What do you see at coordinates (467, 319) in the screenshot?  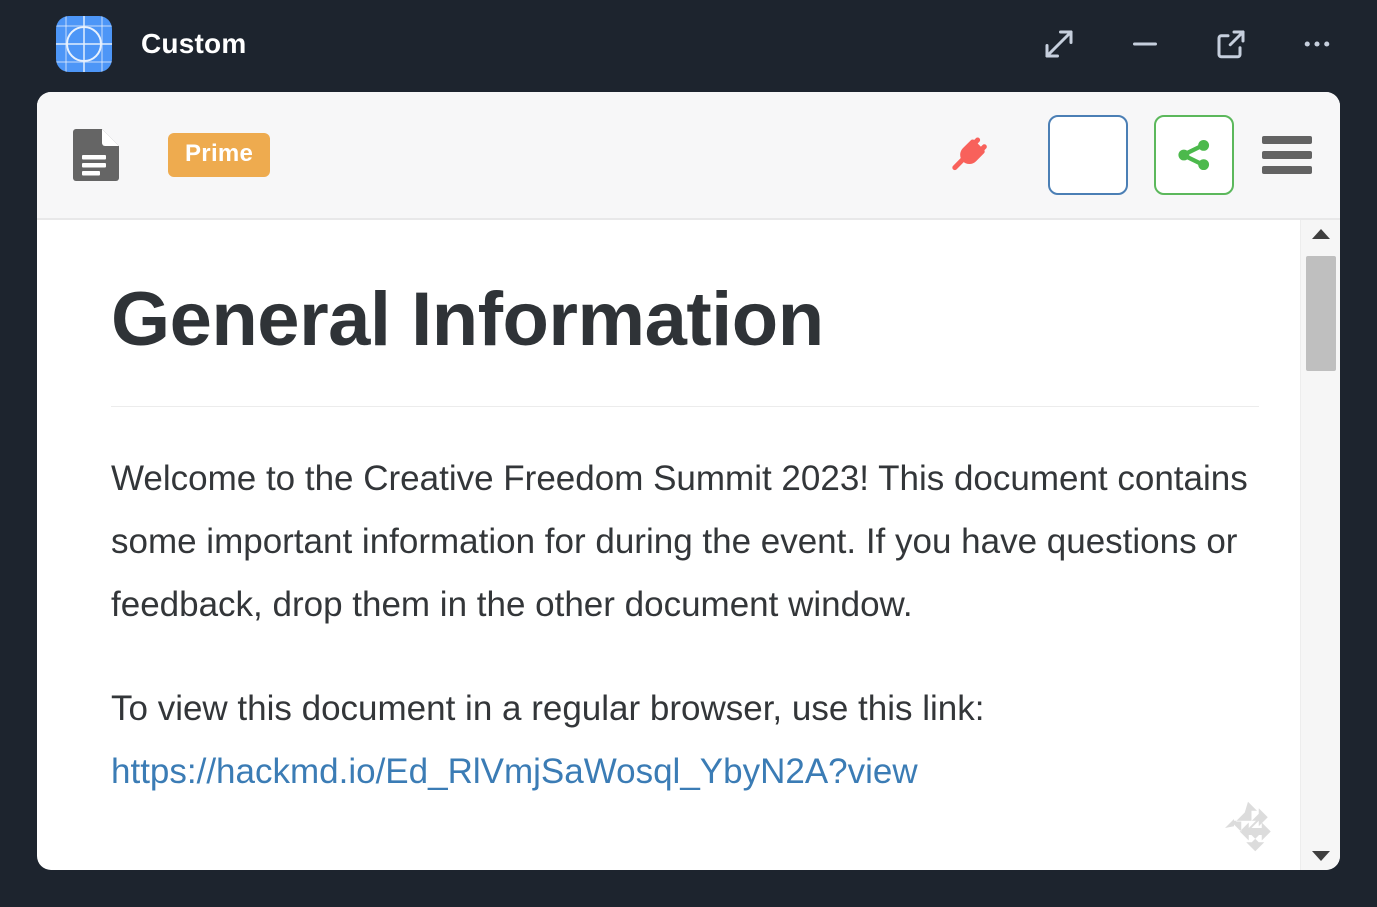 I see `page-title: General Information` at bounding box center [467, 319].